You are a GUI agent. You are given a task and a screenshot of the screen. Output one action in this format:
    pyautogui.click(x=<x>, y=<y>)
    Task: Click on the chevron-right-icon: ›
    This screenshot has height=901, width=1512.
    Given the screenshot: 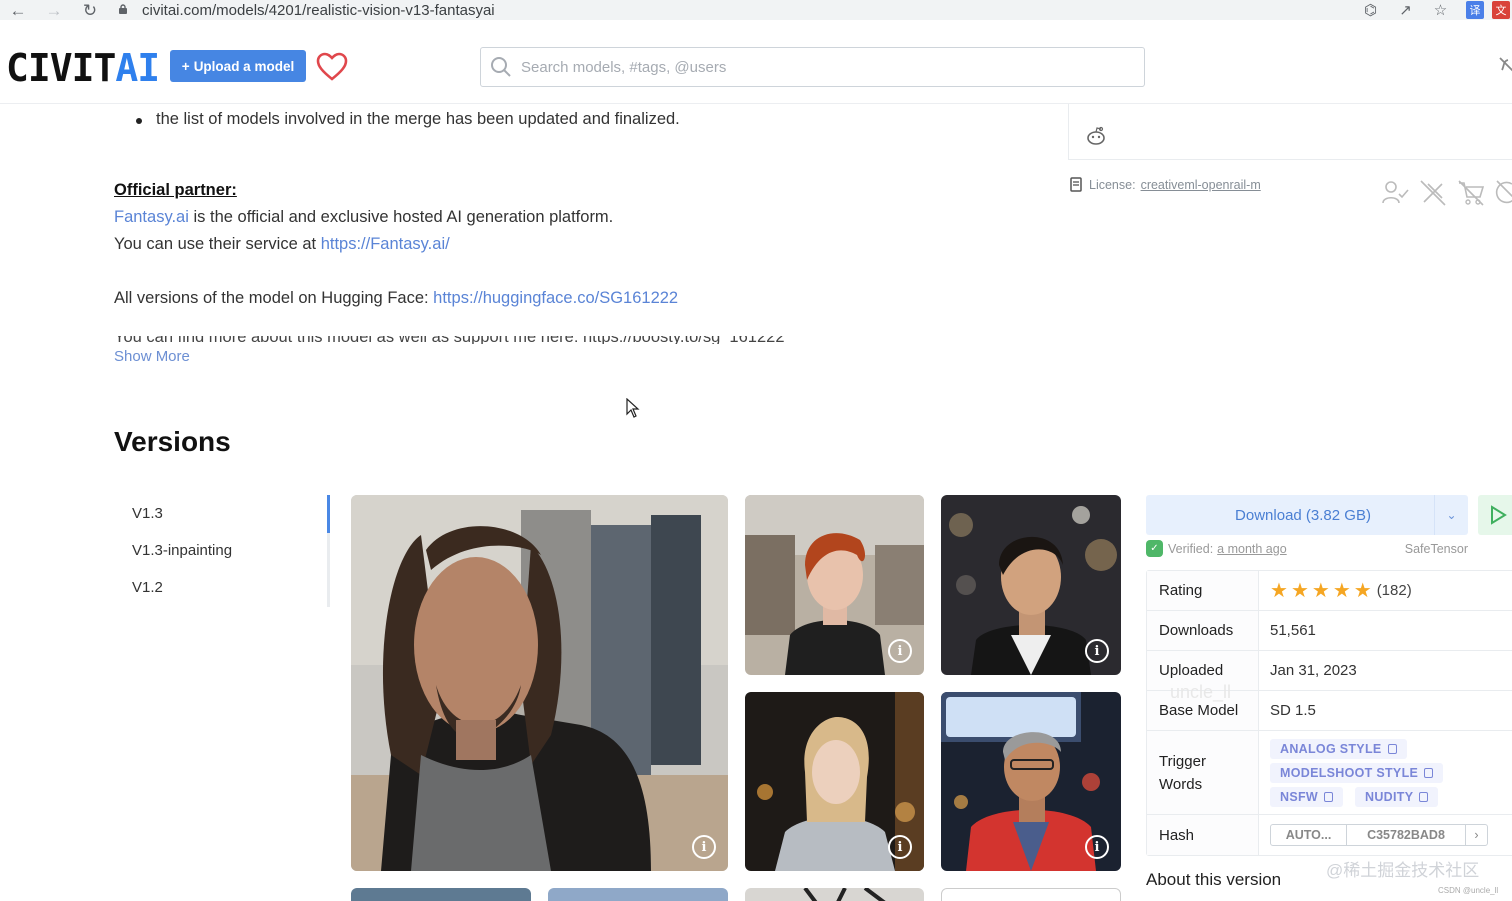 What is the action you would take?
    pyautogui.click(x=1476, y=835)
    